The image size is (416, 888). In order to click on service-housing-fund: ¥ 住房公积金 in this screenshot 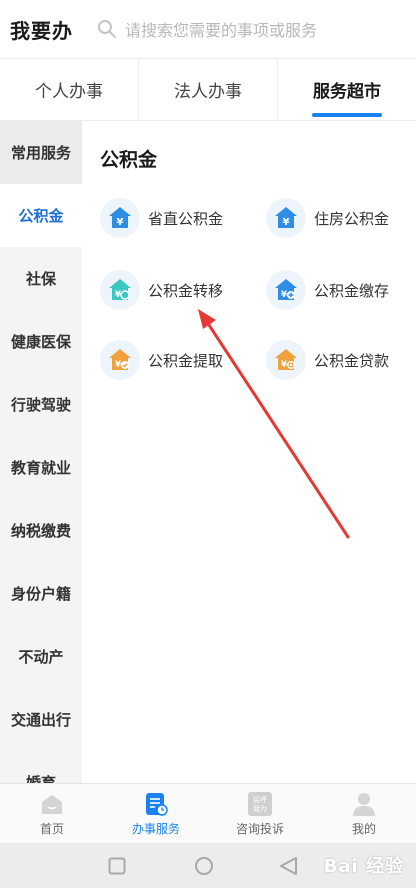, I will do `click(327, 218)`.